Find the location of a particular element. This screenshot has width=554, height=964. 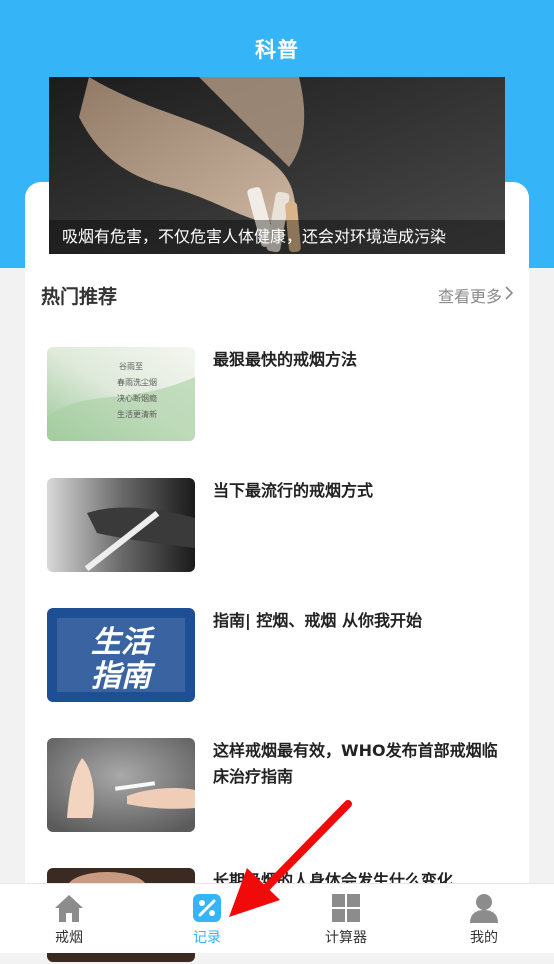

tab-record: 记录 is located at coordinates (207, 918).